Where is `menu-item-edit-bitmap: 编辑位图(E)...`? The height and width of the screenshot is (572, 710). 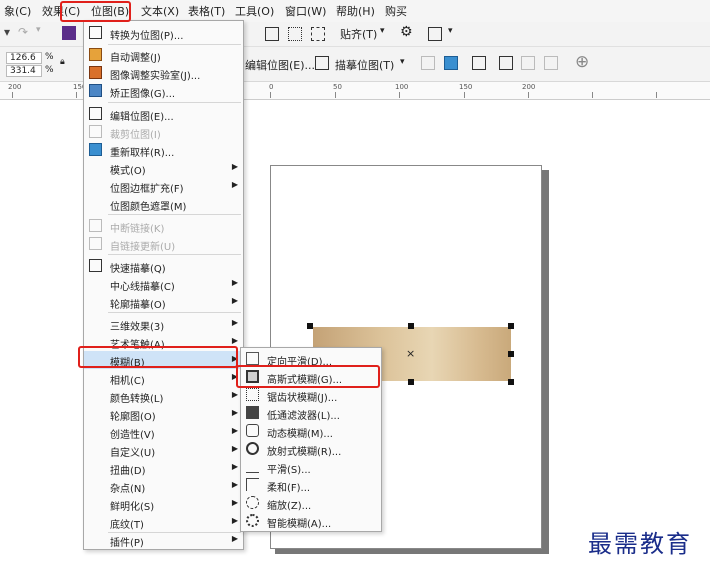
menu-item-edit-bitmap: 编辑位图(E)... is located at coordinates (163, 114).